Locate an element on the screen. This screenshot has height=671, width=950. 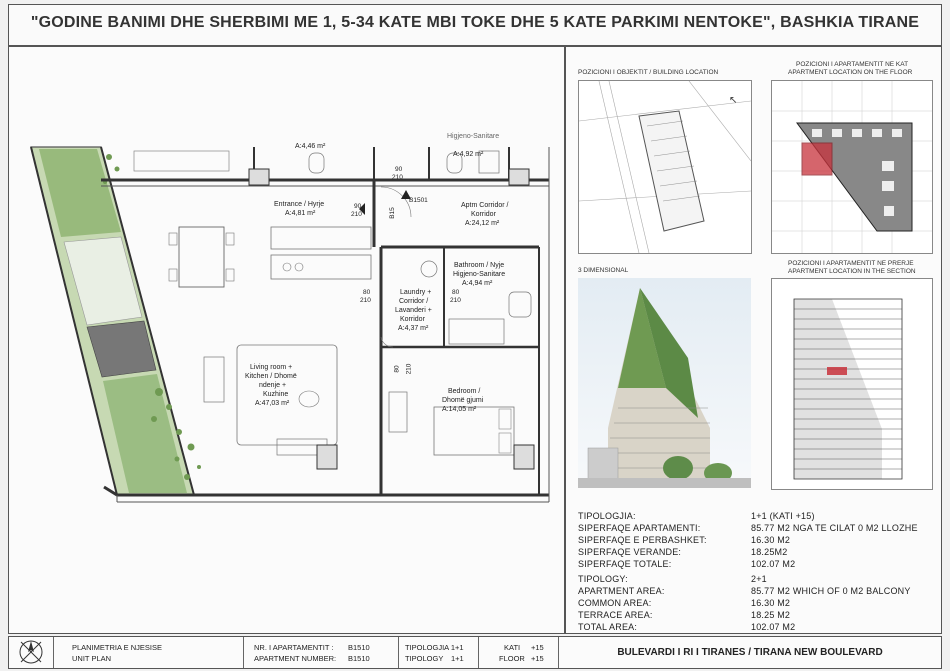
spec-al-row-value: 1+1 (KATI +15) is located at coordinates (783, 516).